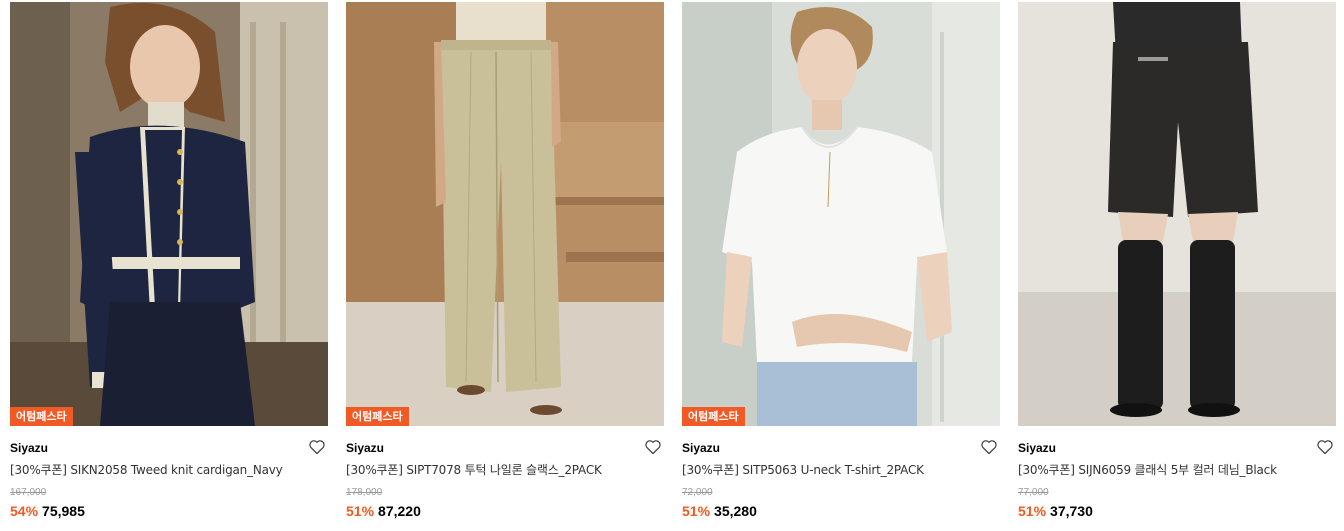 The width and height of the screenshot is (1344, 531). I want to click on sale-price: 75,985, so click(63, 511).